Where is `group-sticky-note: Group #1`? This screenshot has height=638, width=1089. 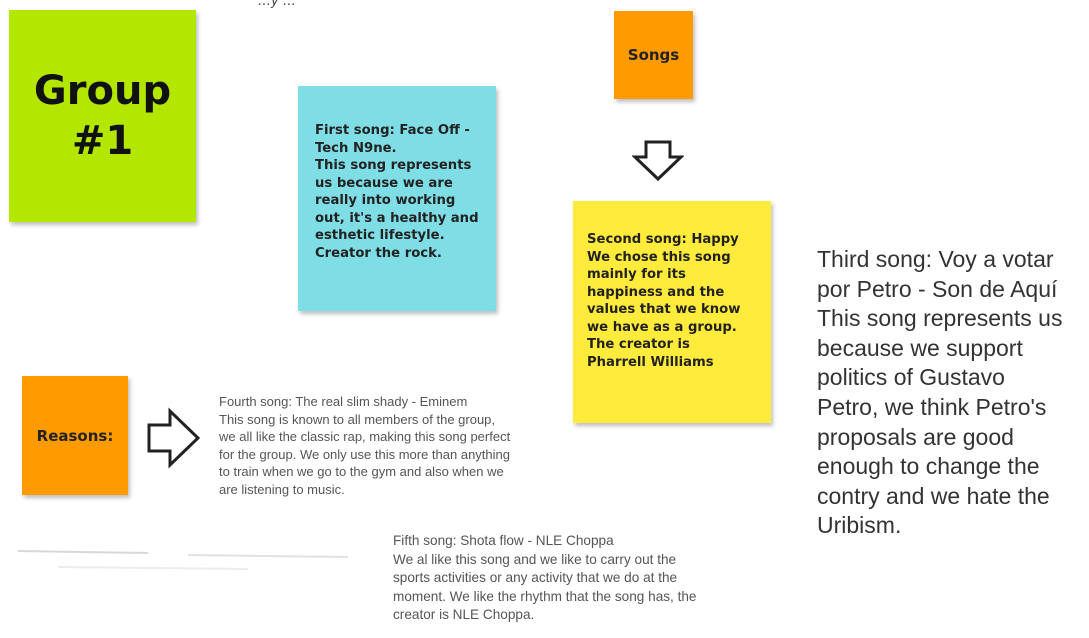
group-sticky-note: Group #1 is located at coordinates (102, 116).